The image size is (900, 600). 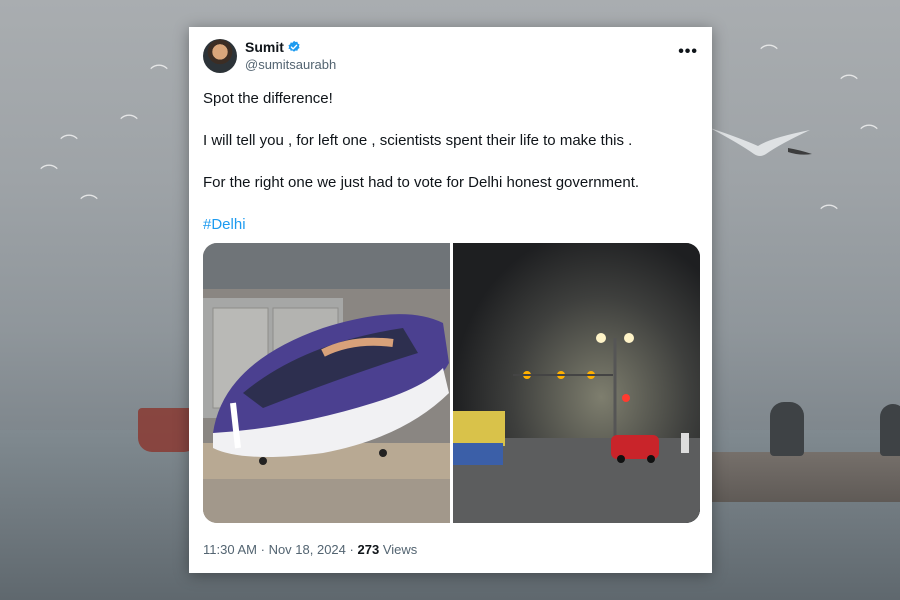 I want to click on pod-photo, so click(x=326, y=383).